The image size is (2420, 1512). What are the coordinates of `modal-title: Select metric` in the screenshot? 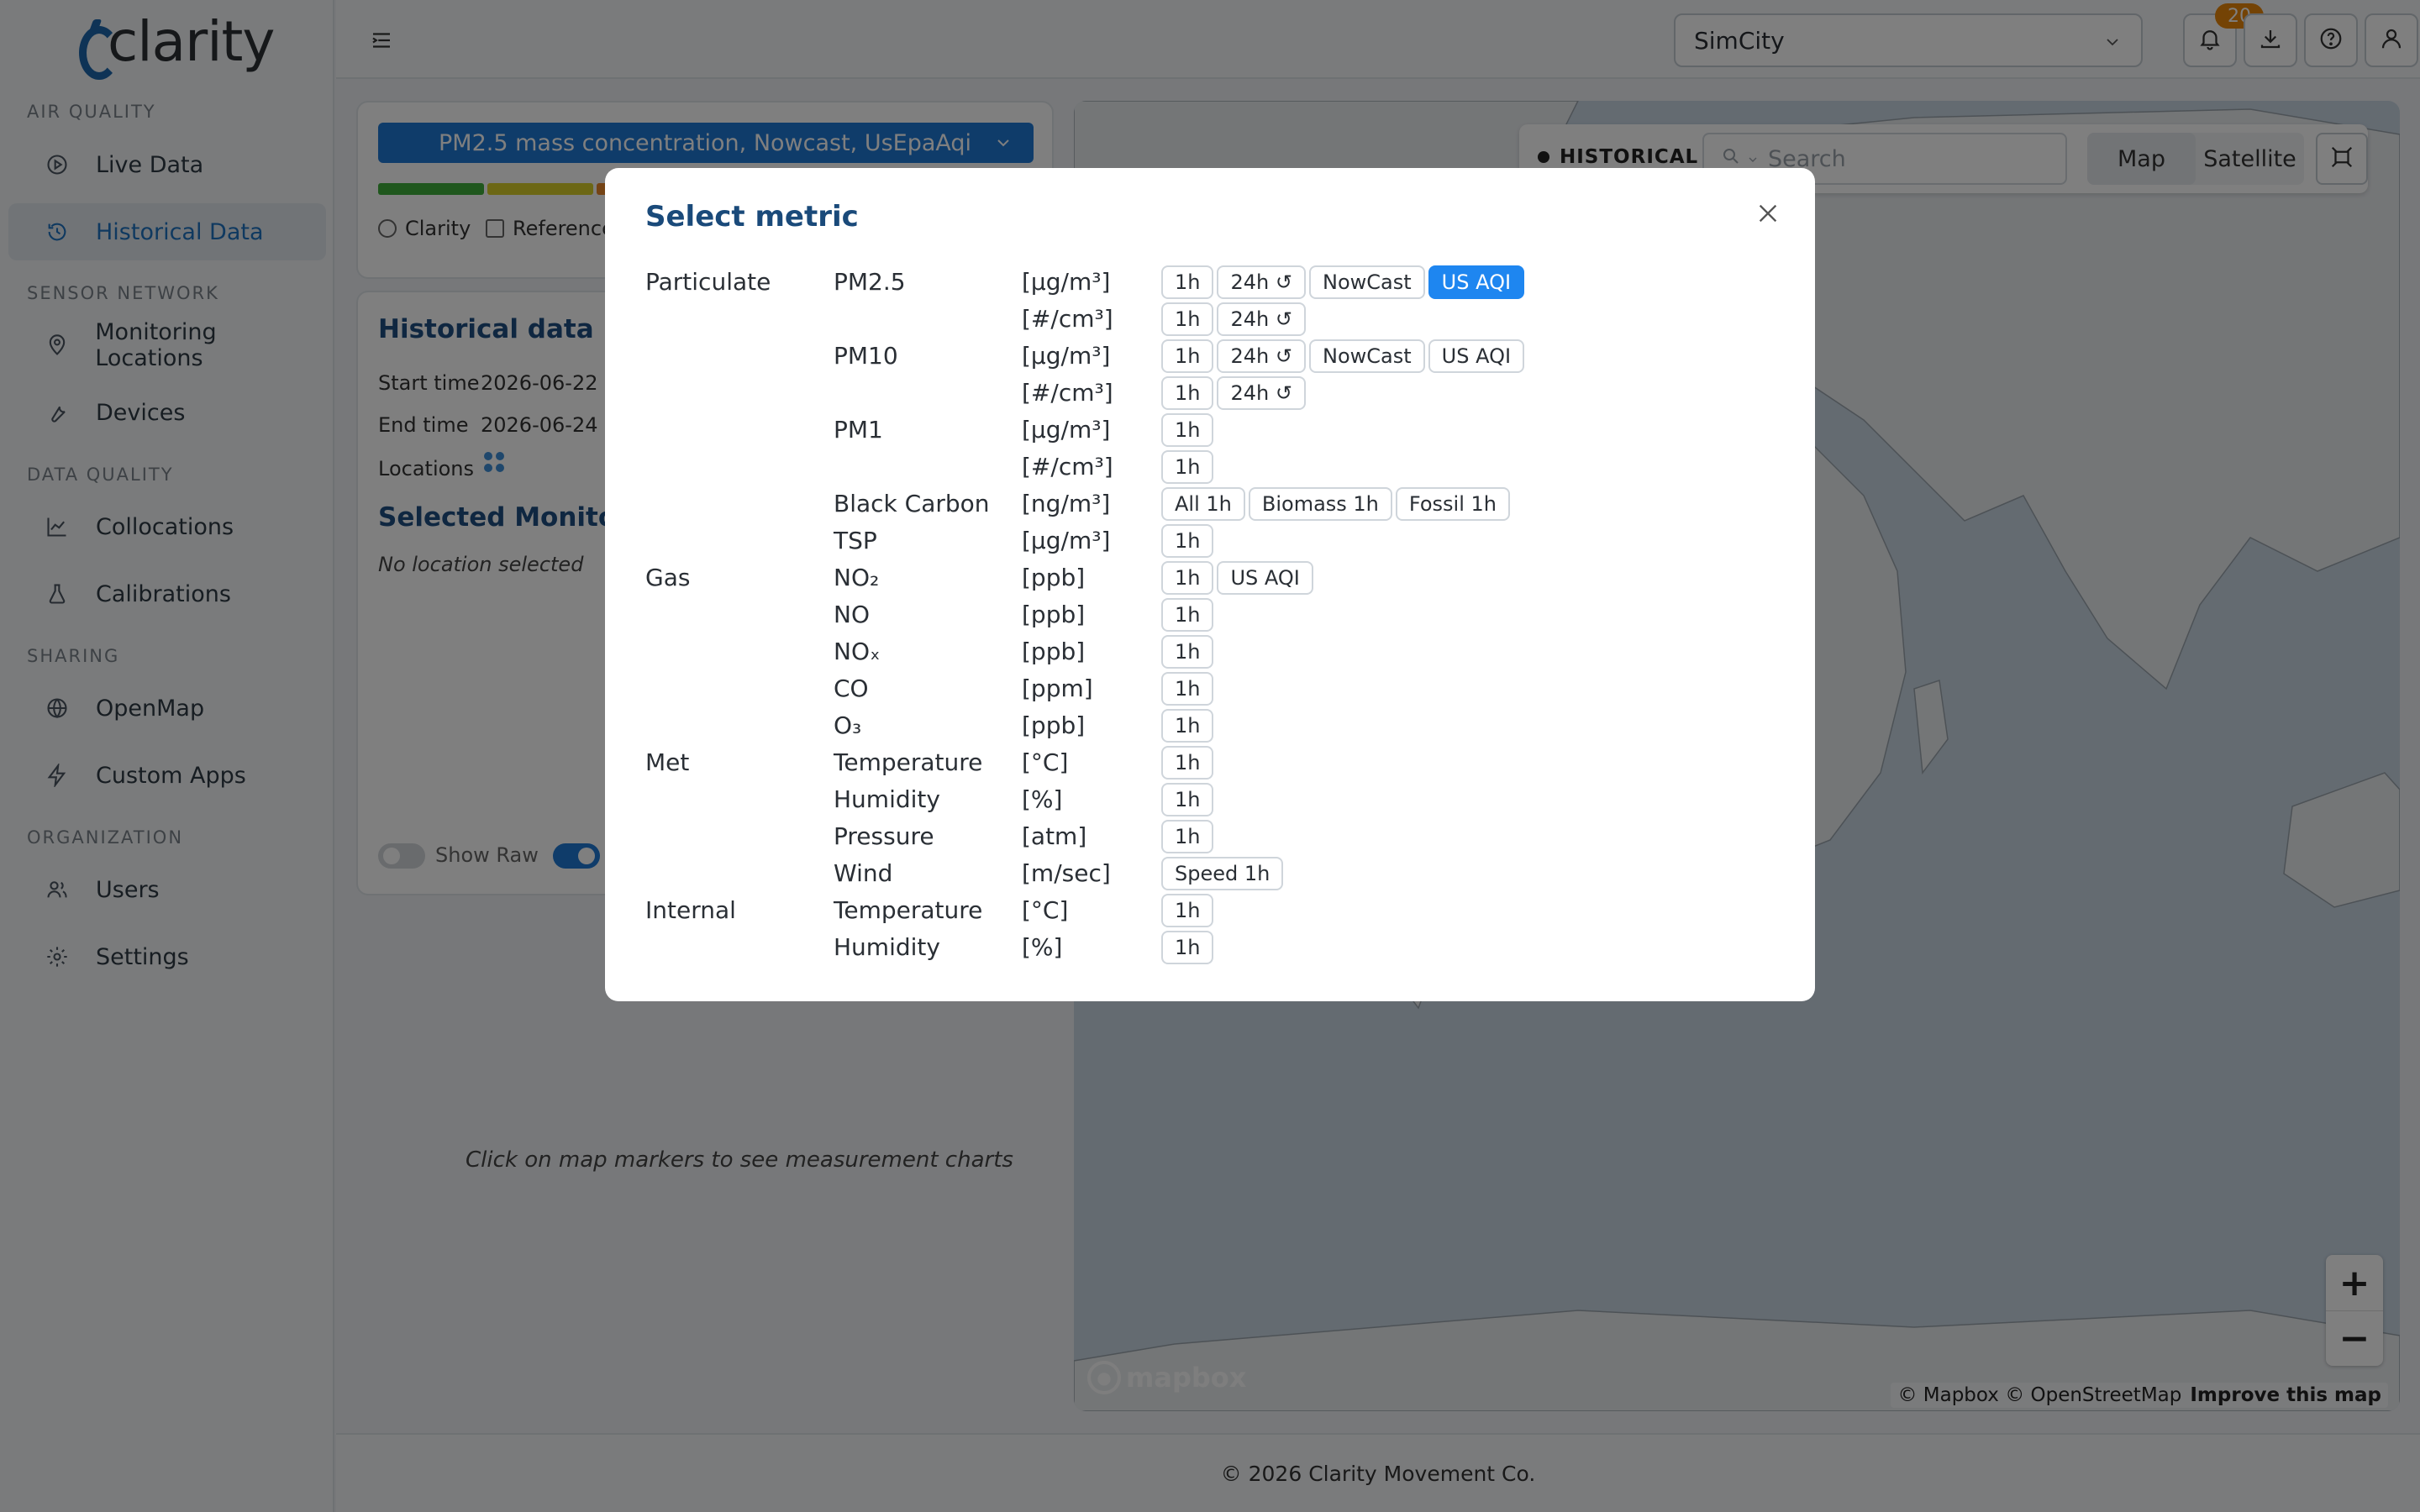 It's located at (752, 217).